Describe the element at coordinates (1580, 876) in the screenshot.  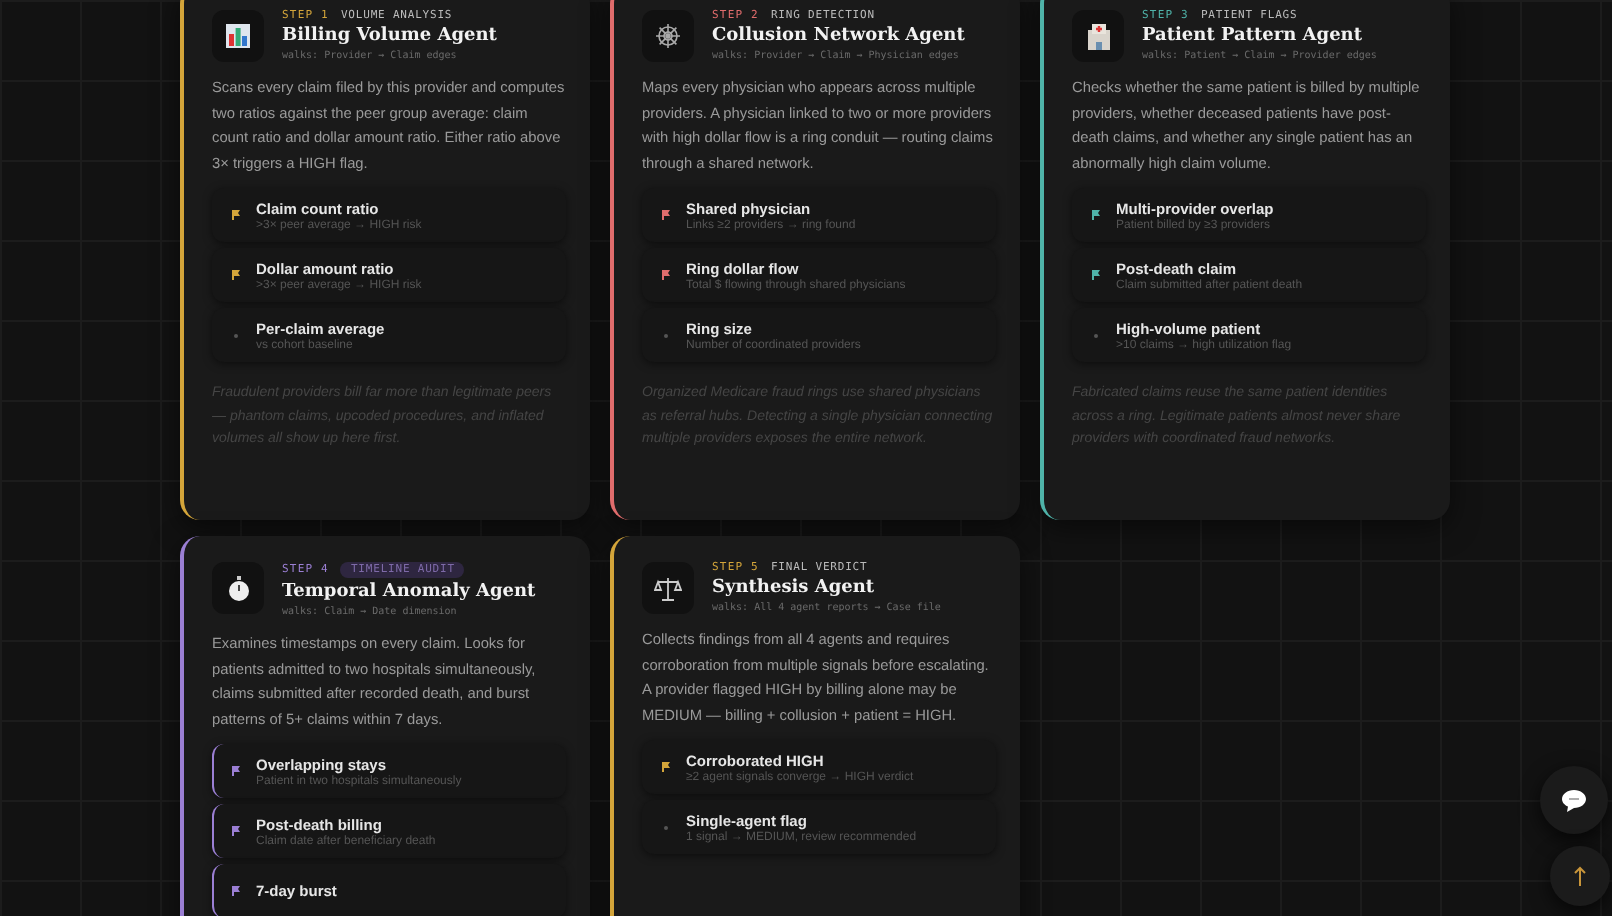
I see `up-arrow-icon` at that location.